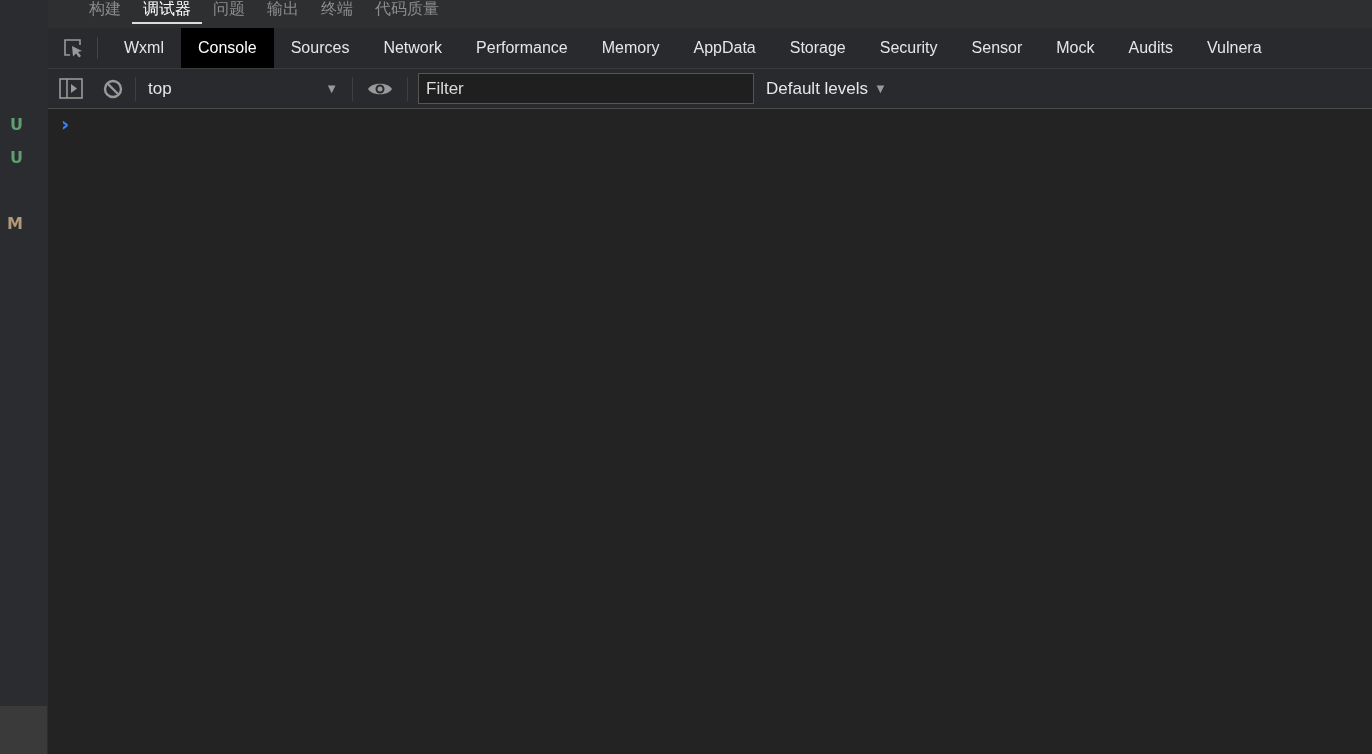 The width and height of the screenshot is (1372, 754). I want to click on devtools-tab: Storage, so click(817, 48).